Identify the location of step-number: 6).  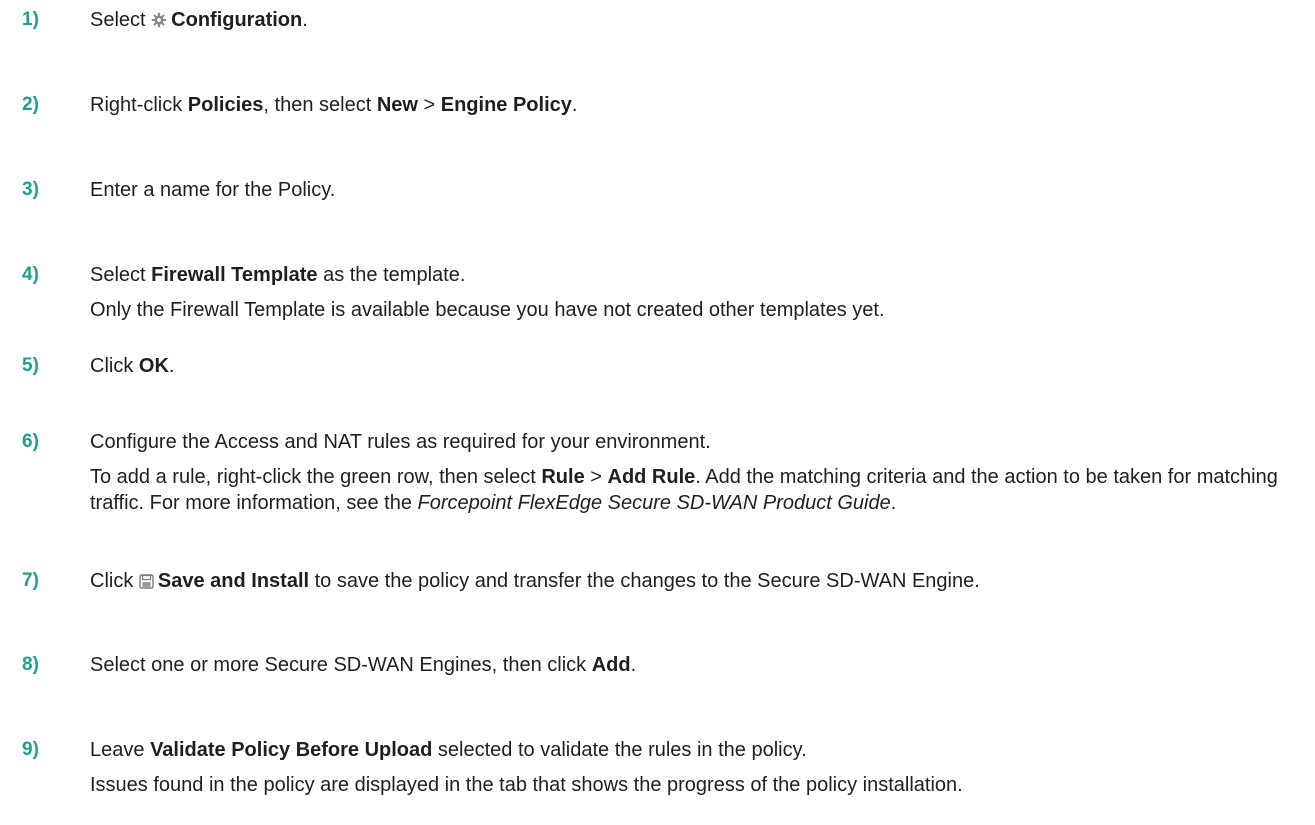
(30, 441).